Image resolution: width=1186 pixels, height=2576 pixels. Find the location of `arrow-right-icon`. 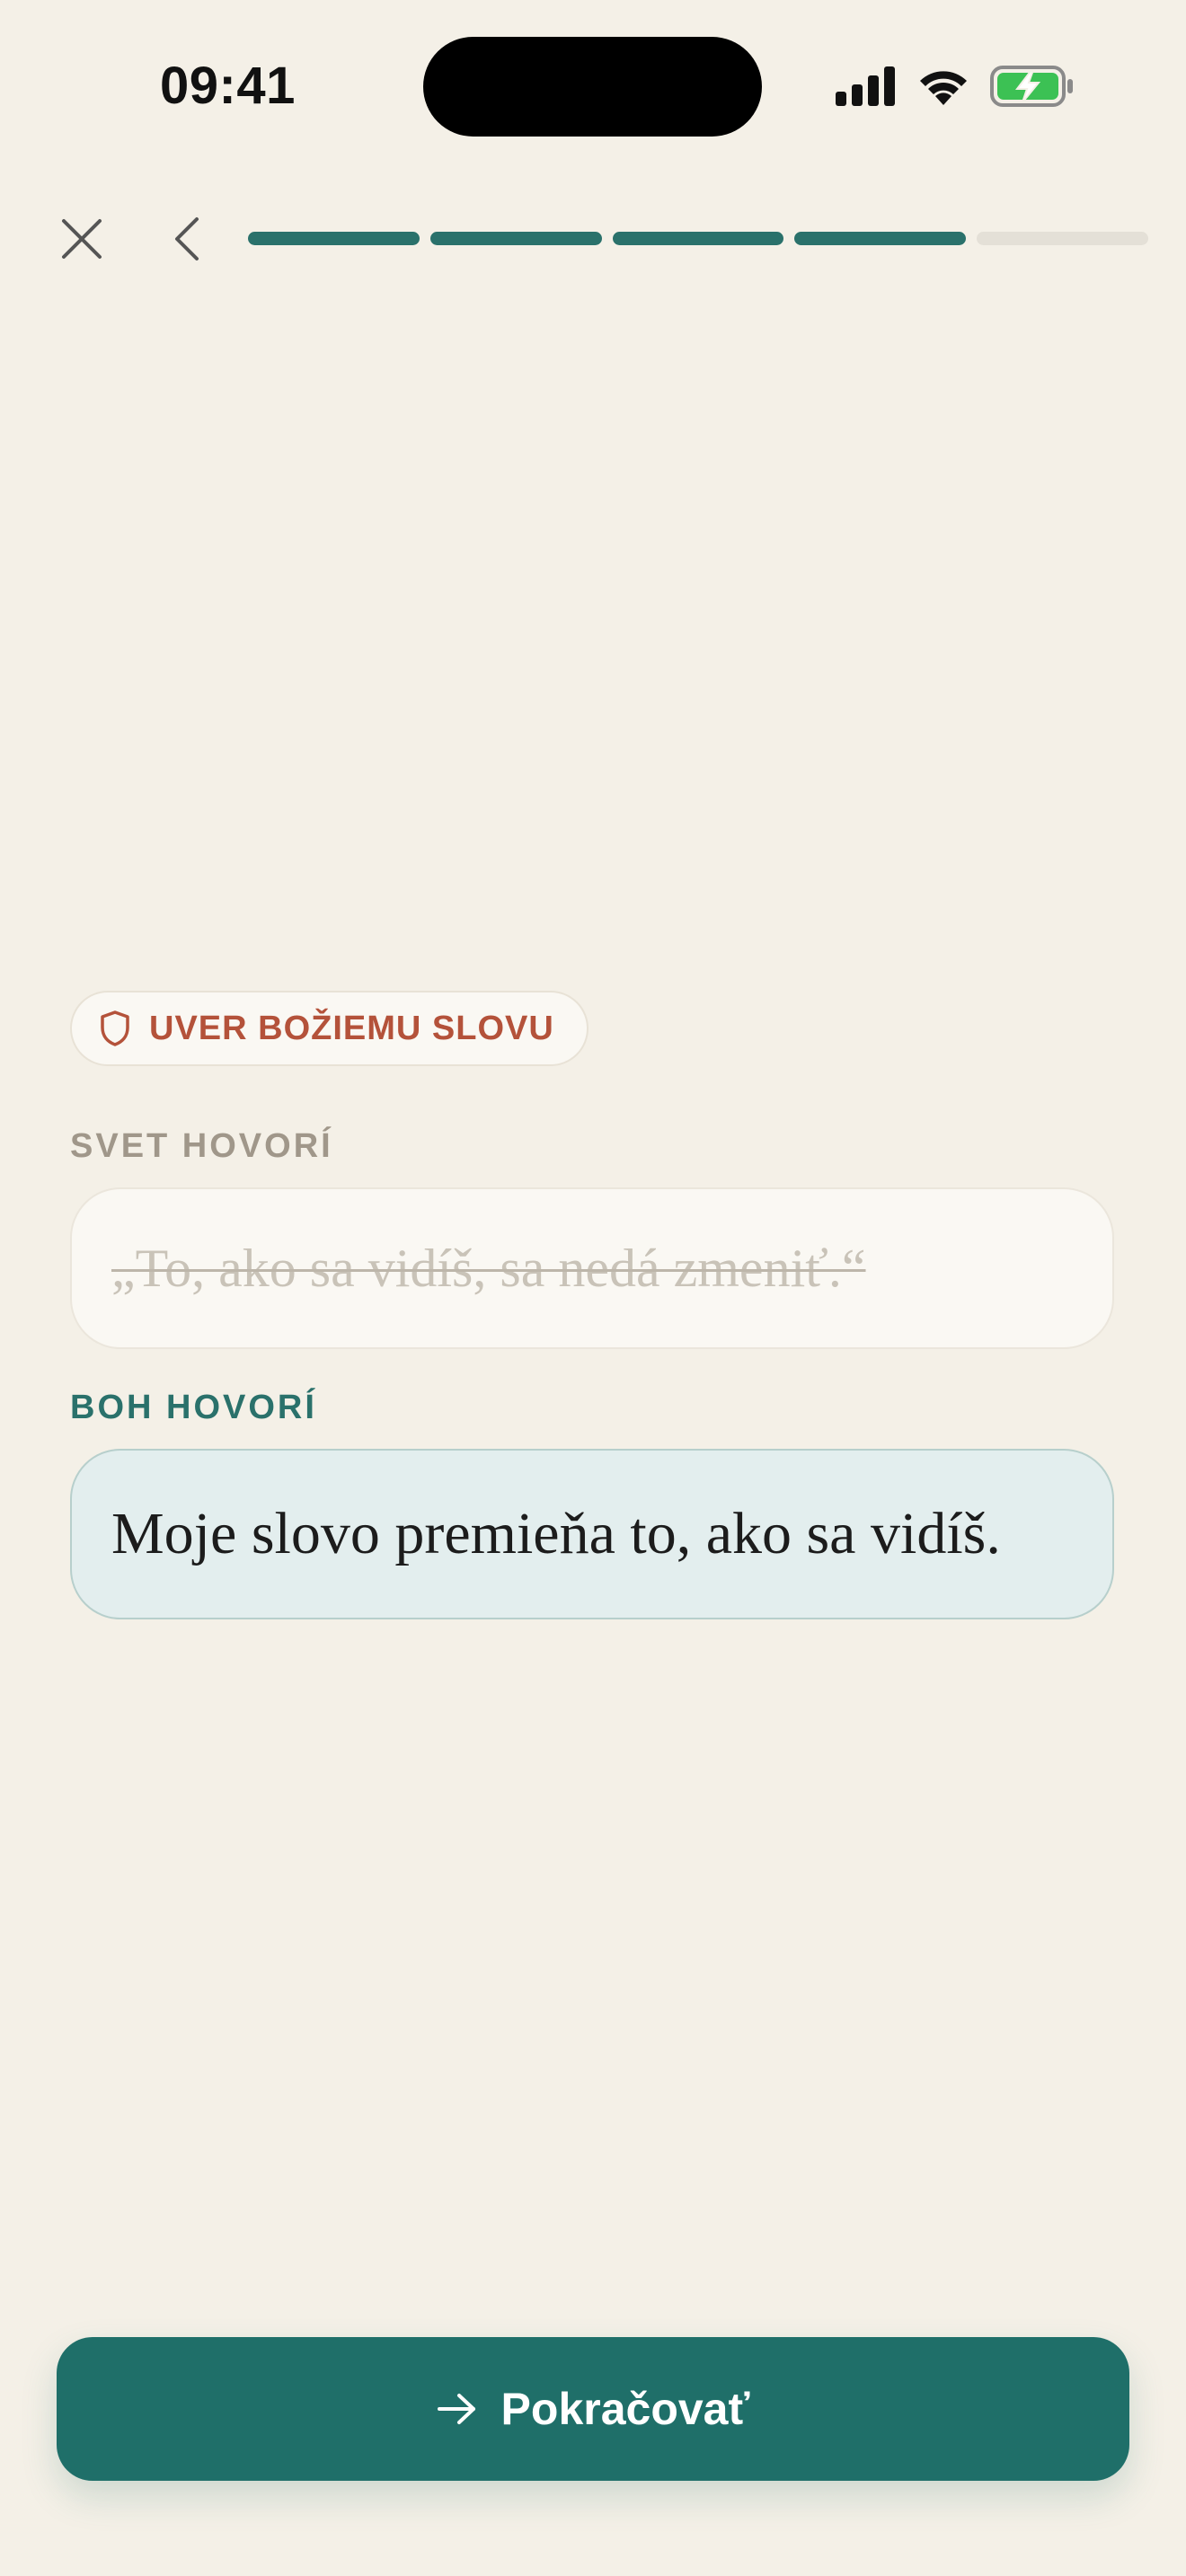

arrow-right-icon is located at coordinates (456, 2409).